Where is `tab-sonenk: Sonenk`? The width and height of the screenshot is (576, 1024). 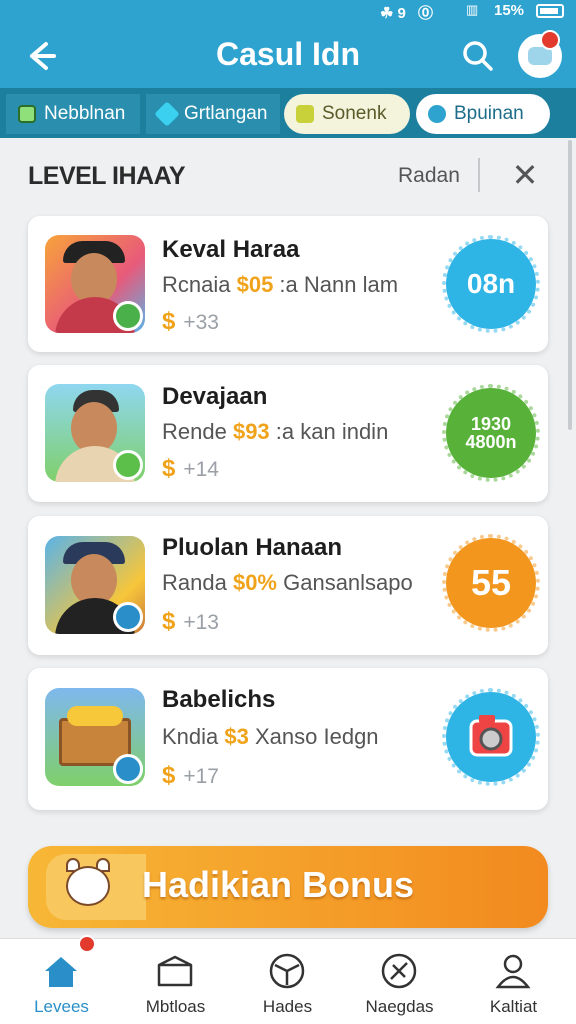 tab-sonenk: Sonenk is located at coordinates (347, 114).